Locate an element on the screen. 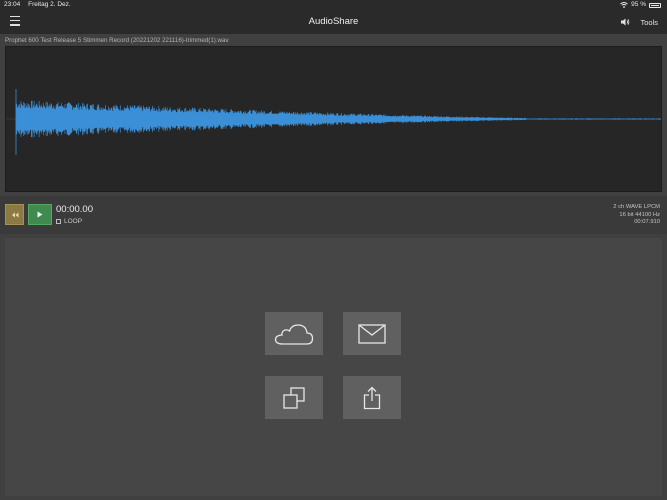  cloud-button is located at coordinates (294, 333).